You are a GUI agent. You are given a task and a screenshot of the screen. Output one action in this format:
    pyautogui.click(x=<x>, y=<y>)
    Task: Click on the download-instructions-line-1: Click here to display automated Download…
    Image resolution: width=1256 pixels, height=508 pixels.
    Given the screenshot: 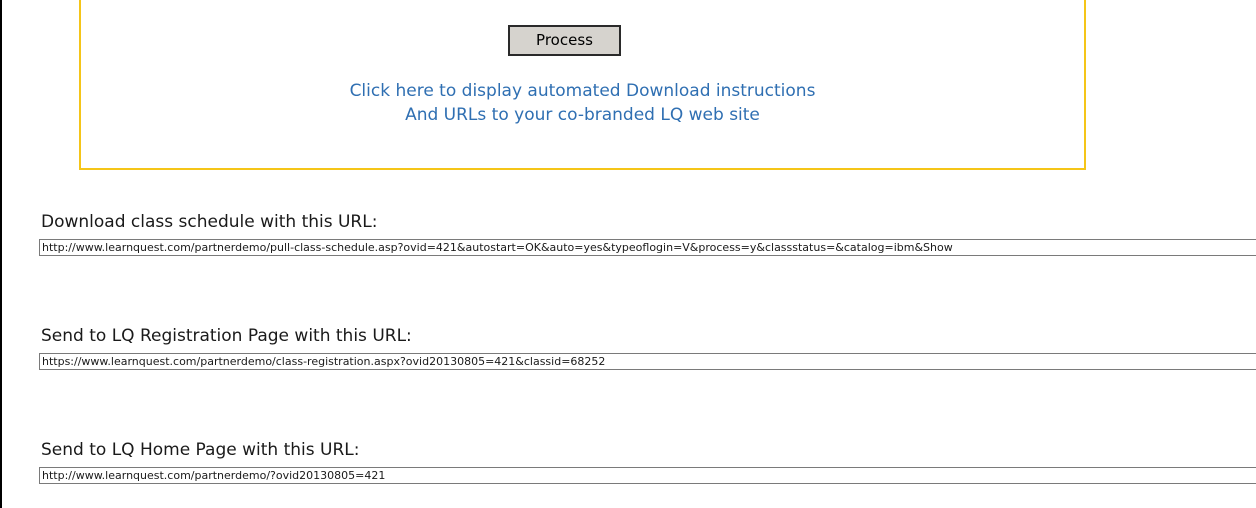 What is the action you would take?
    pyautogui.click(x=582, y=91)
    